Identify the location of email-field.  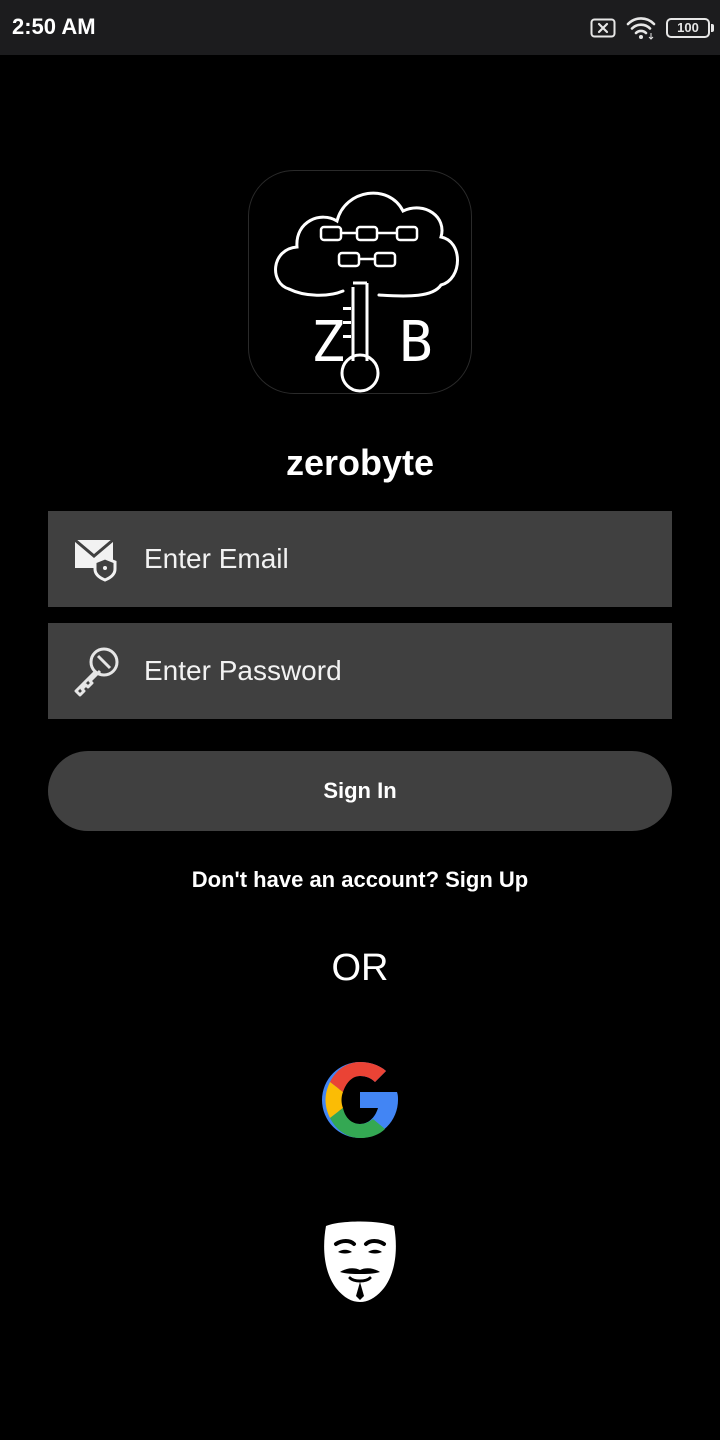
(360, 559).